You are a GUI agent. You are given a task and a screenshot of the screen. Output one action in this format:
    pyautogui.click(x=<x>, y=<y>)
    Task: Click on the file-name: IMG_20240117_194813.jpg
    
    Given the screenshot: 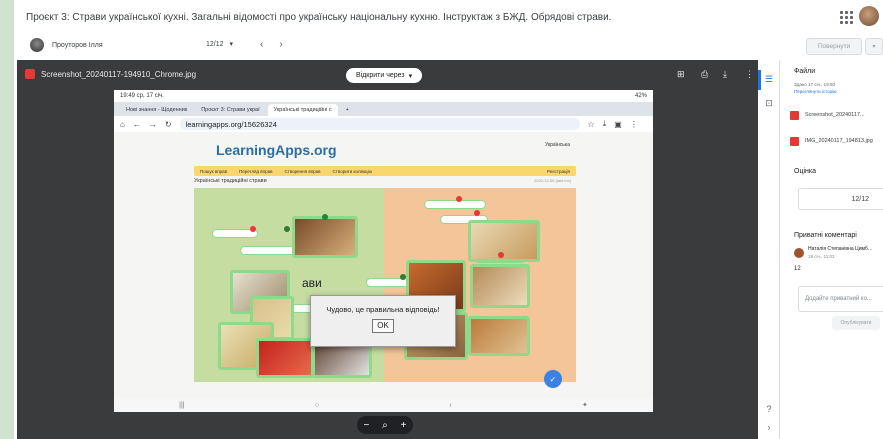 What is the action you would take?
    pyautogui.click(x=839, y=141)
    